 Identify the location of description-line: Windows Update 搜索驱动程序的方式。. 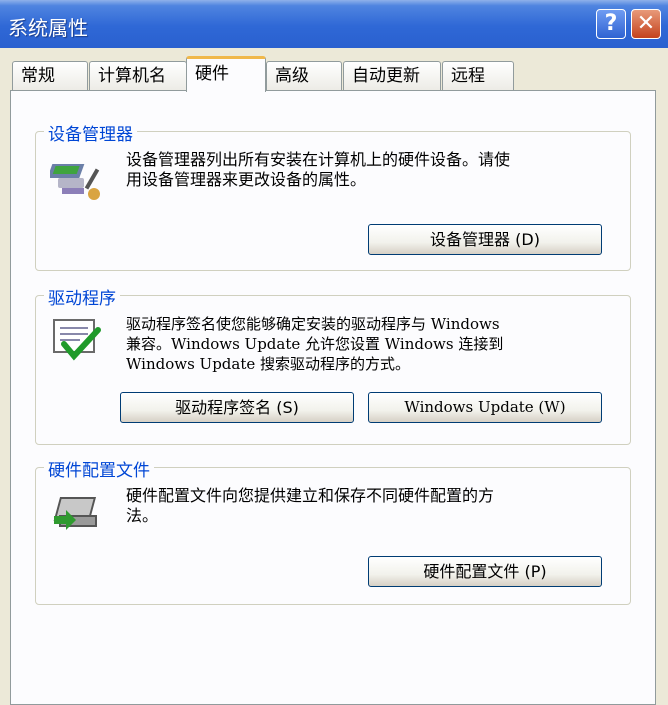
(268, 364).